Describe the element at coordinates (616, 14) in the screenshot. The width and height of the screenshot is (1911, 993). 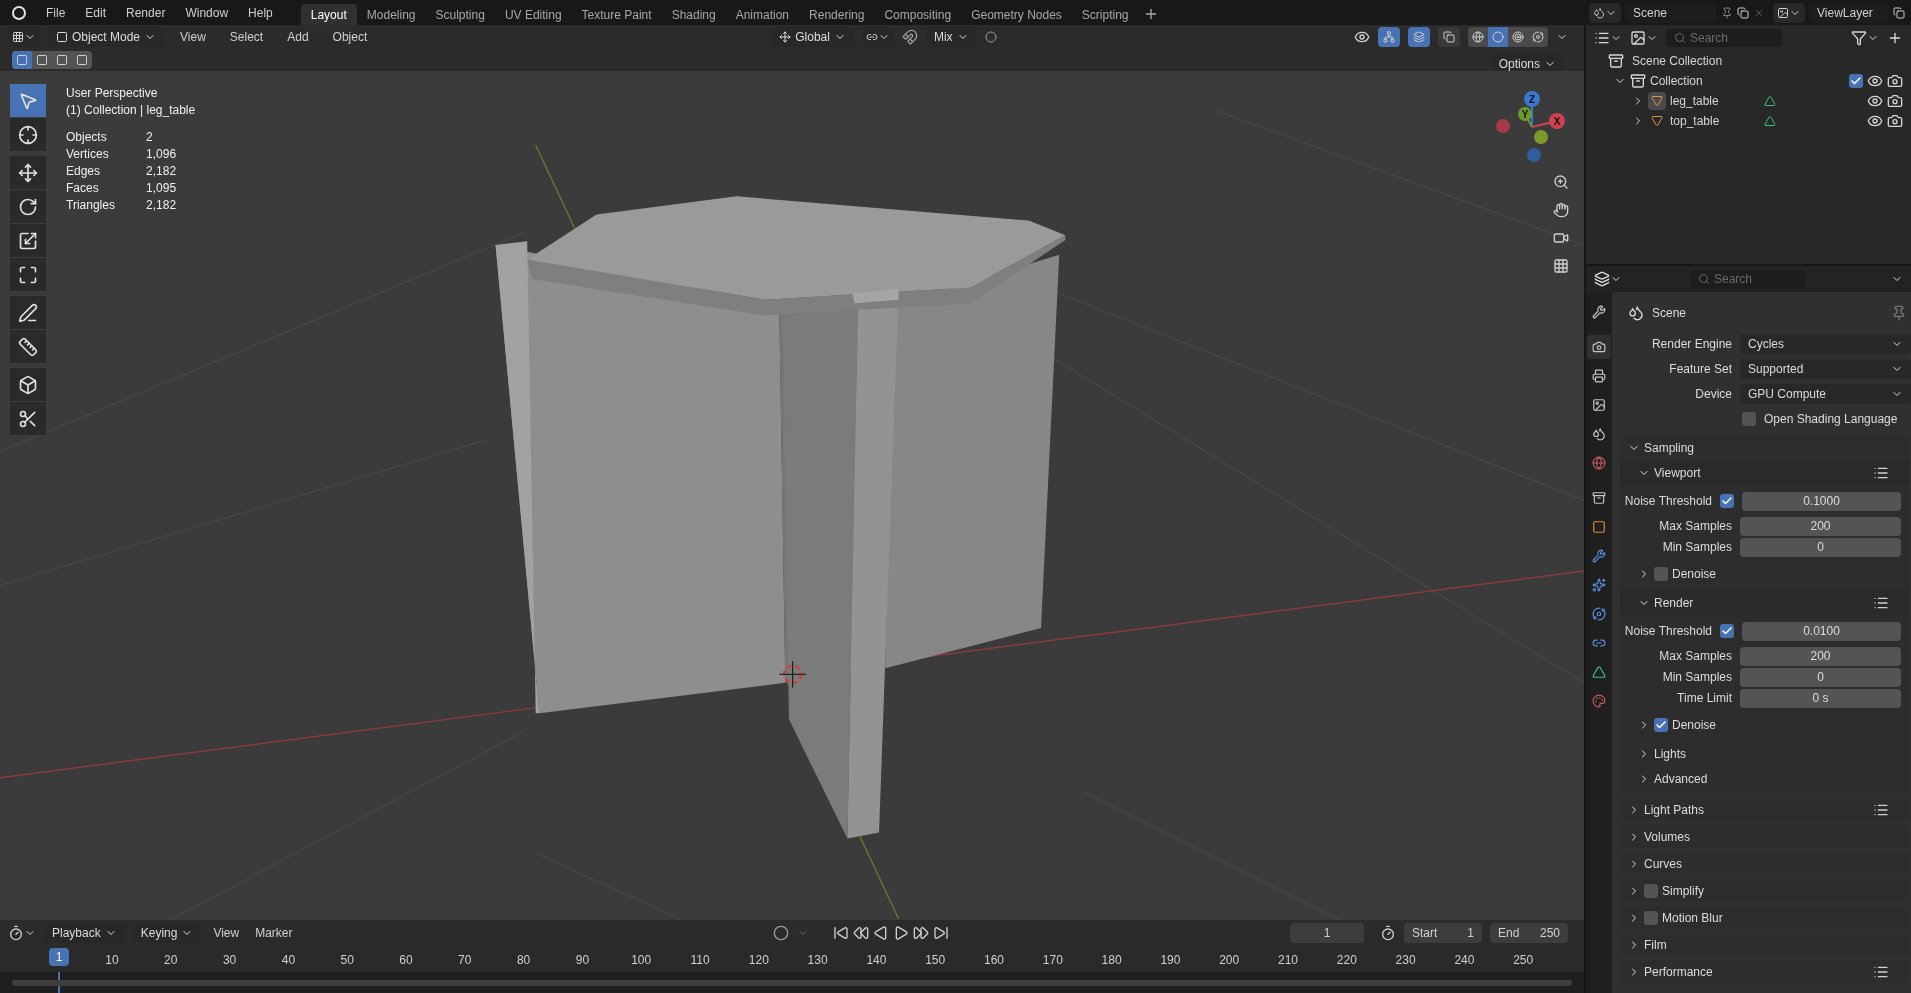
I see `workspace-tab: Texture Paint` at that location.